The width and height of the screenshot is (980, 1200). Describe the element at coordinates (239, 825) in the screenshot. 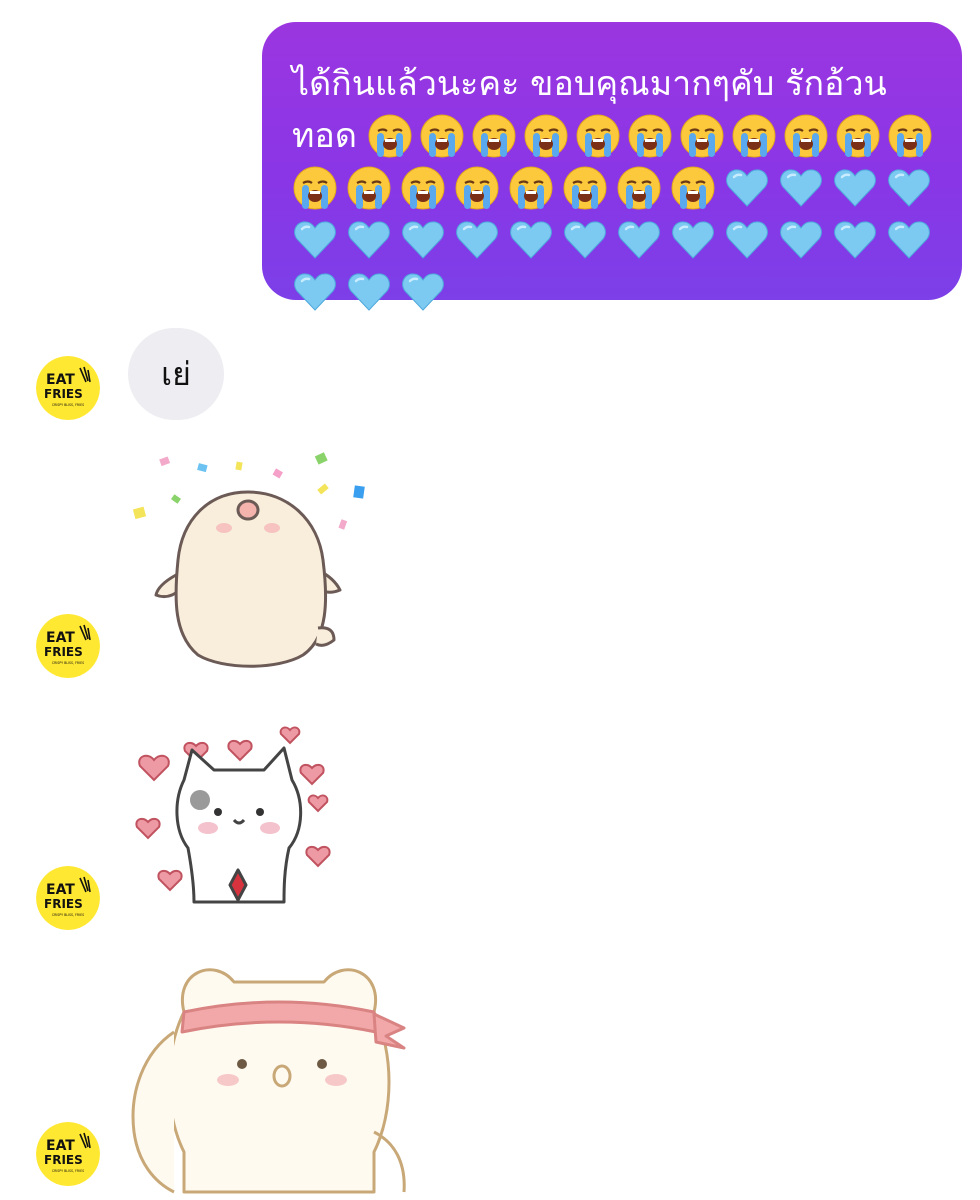

I see `cat-character` at that location.